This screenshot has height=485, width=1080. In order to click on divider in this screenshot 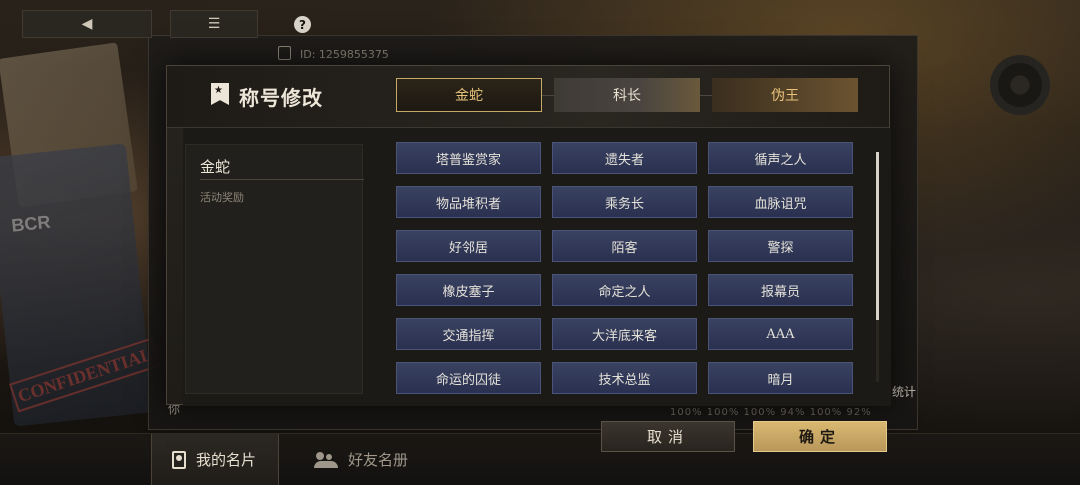, I will do `click(282, 179)`.